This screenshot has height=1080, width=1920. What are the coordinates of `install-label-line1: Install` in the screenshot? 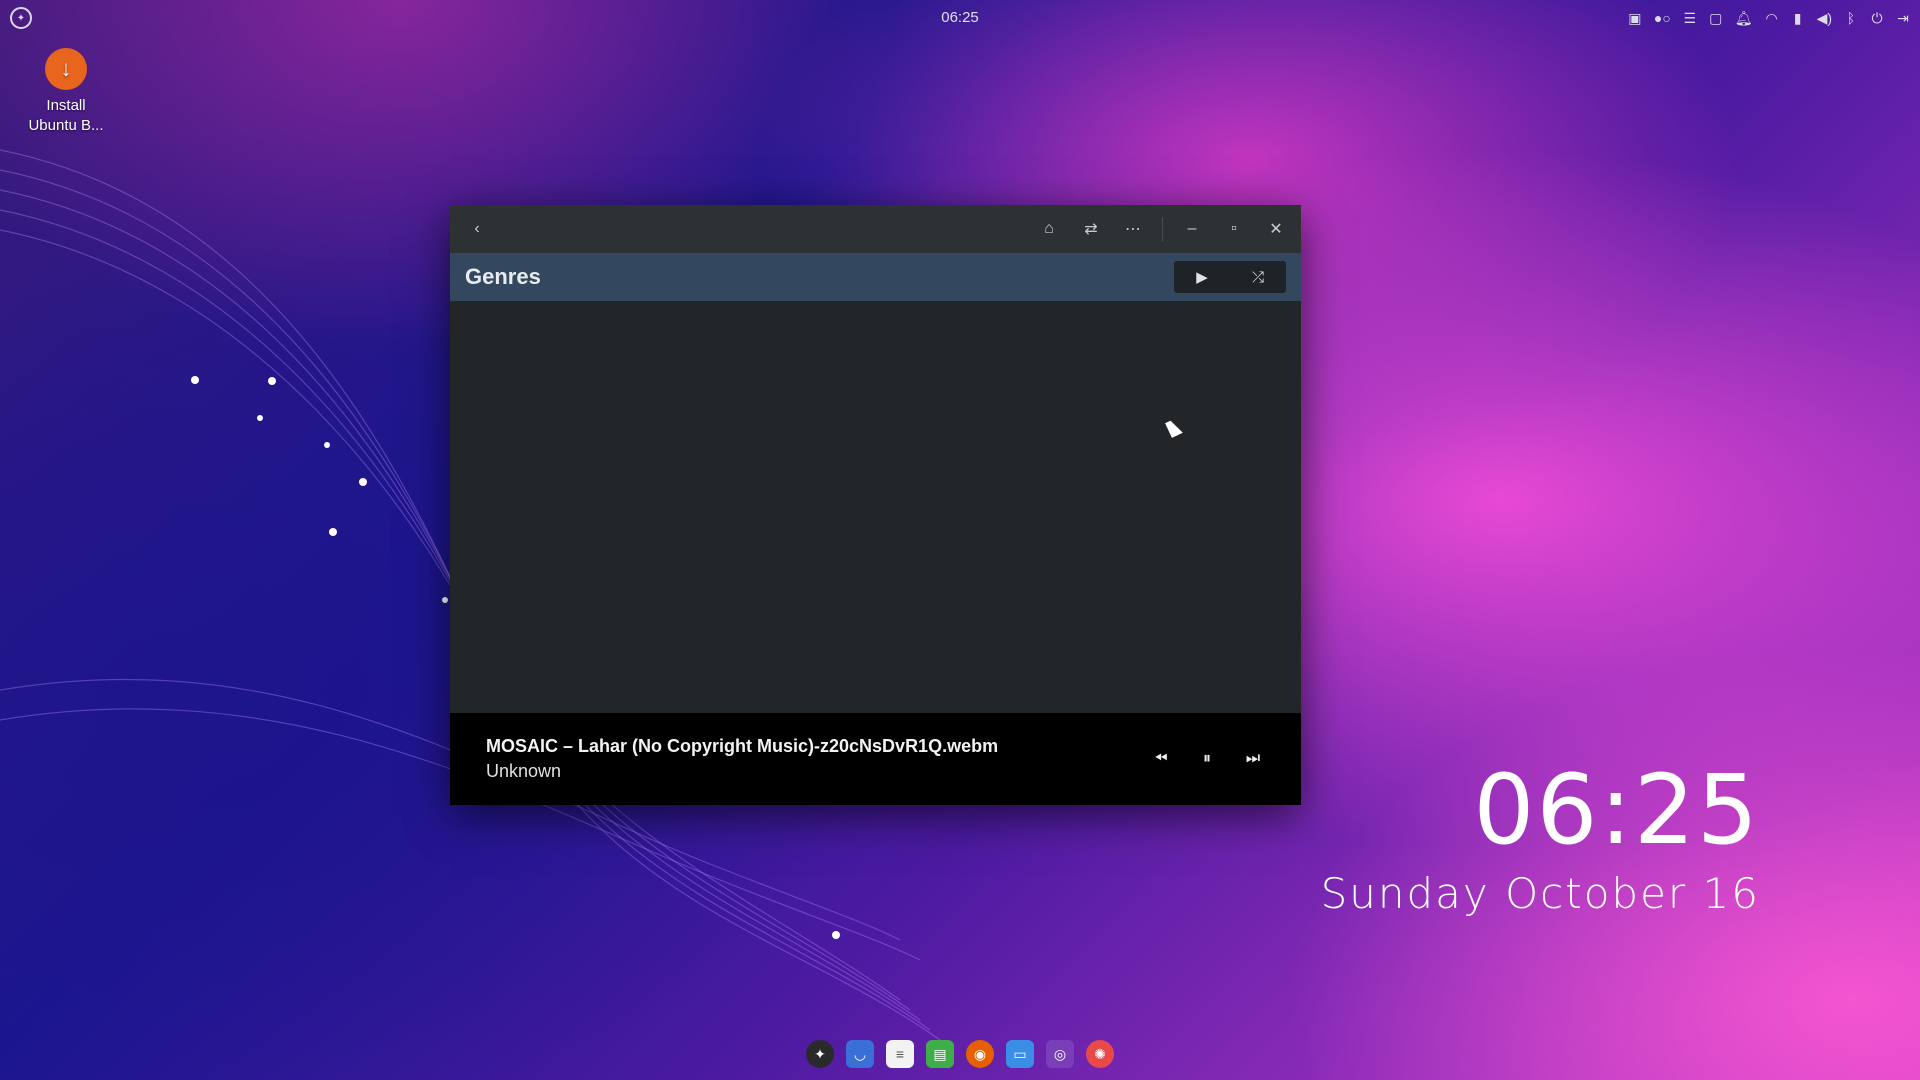 It's located at (66, 105).